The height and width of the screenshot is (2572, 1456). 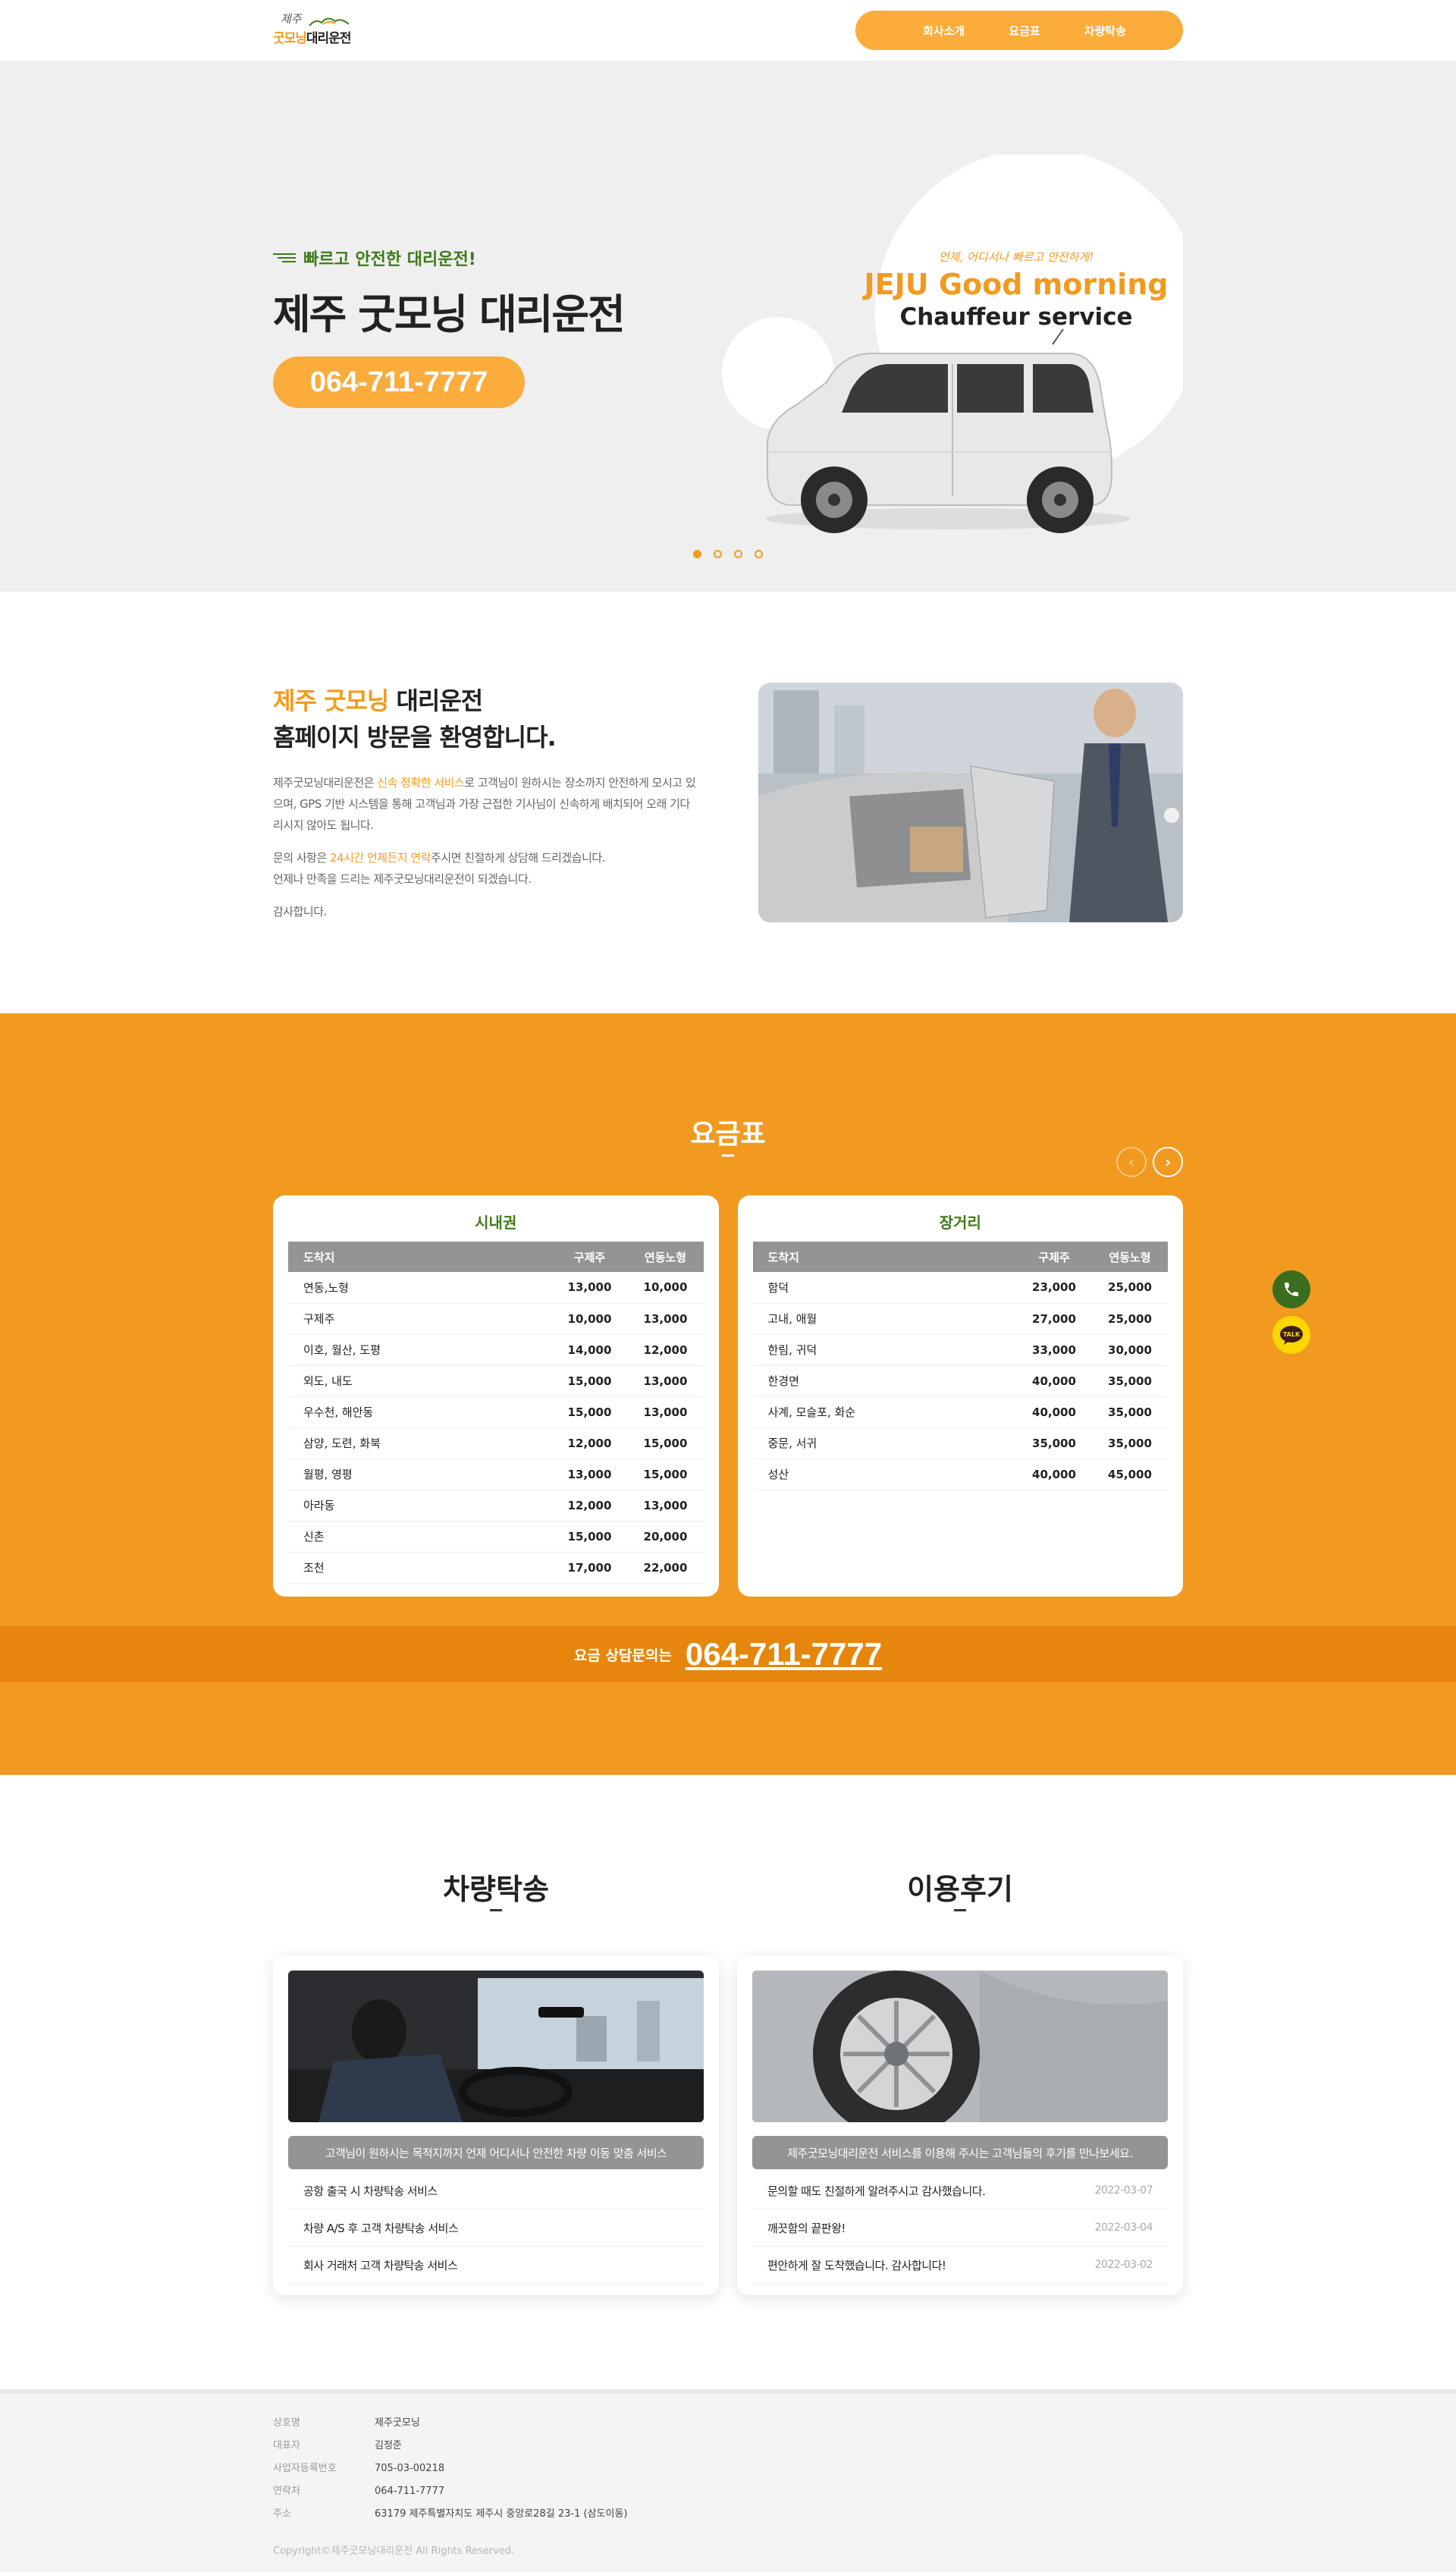 What do you see at coordinates (420, 1288) in the screenshot?
I see `cell-destination: 연동,노형` at bounding box center [420, 1288].